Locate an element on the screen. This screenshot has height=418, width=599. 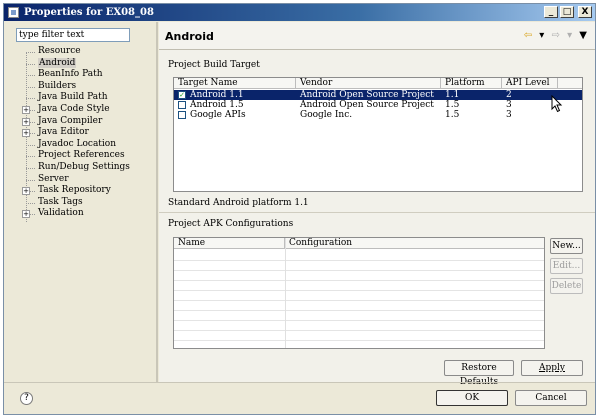
tree-item-task-repository: + Task Repository is located at coordinates (85, 191).